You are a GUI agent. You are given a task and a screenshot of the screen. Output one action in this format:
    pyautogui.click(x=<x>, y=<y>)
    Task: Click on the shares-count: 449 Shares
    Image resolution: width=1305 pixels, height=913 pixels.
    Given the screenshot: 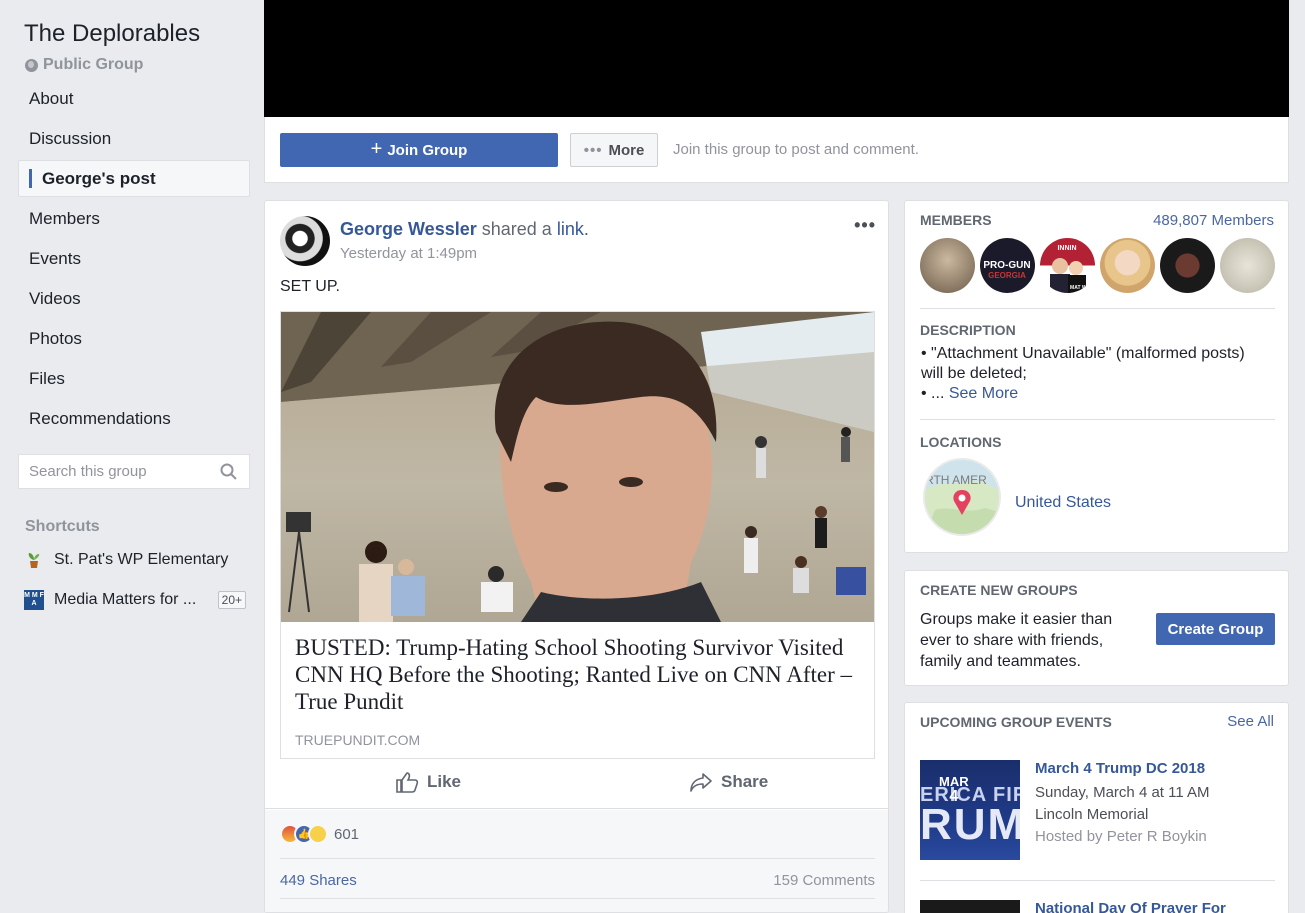 What is the action you would take?
    pyautogui.click(x=318, y=880)
    